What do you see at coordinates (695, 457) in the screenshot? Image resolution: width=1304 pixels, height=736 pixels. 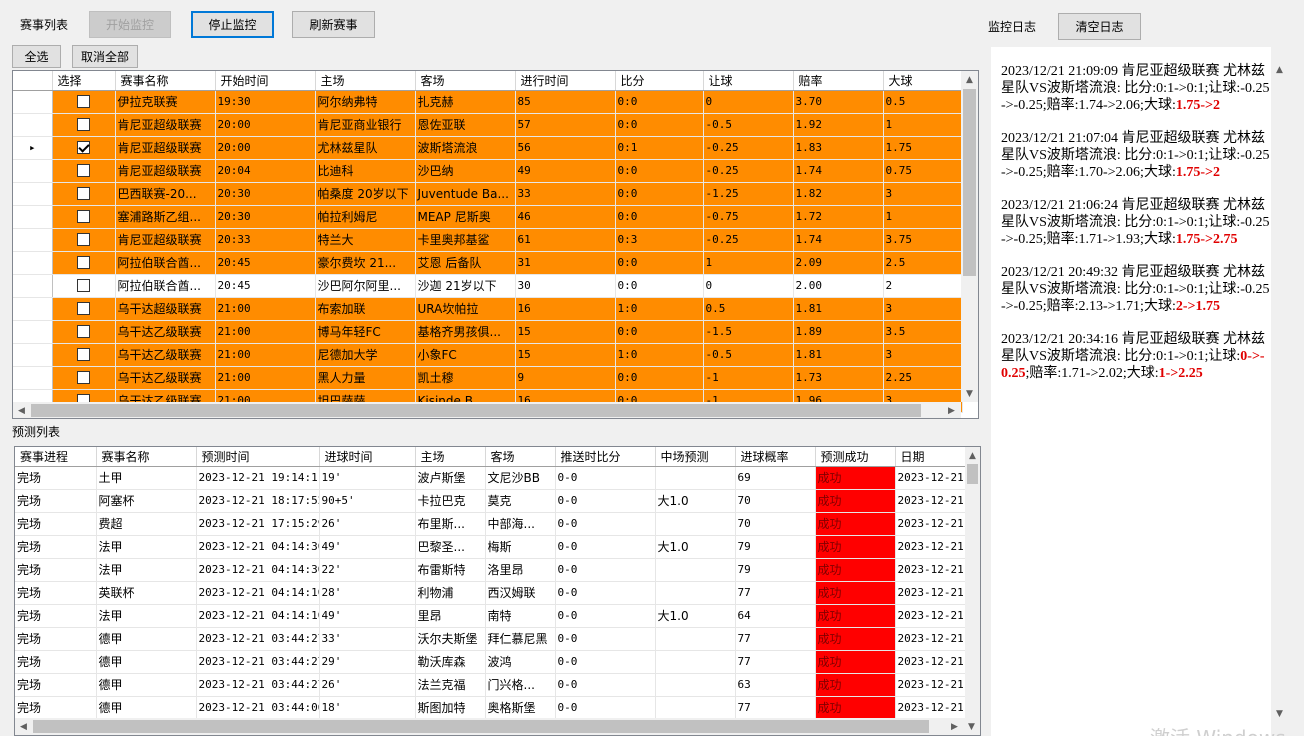 I see `prediction-col-header: 中场预测` at bounding box center [695, 457].